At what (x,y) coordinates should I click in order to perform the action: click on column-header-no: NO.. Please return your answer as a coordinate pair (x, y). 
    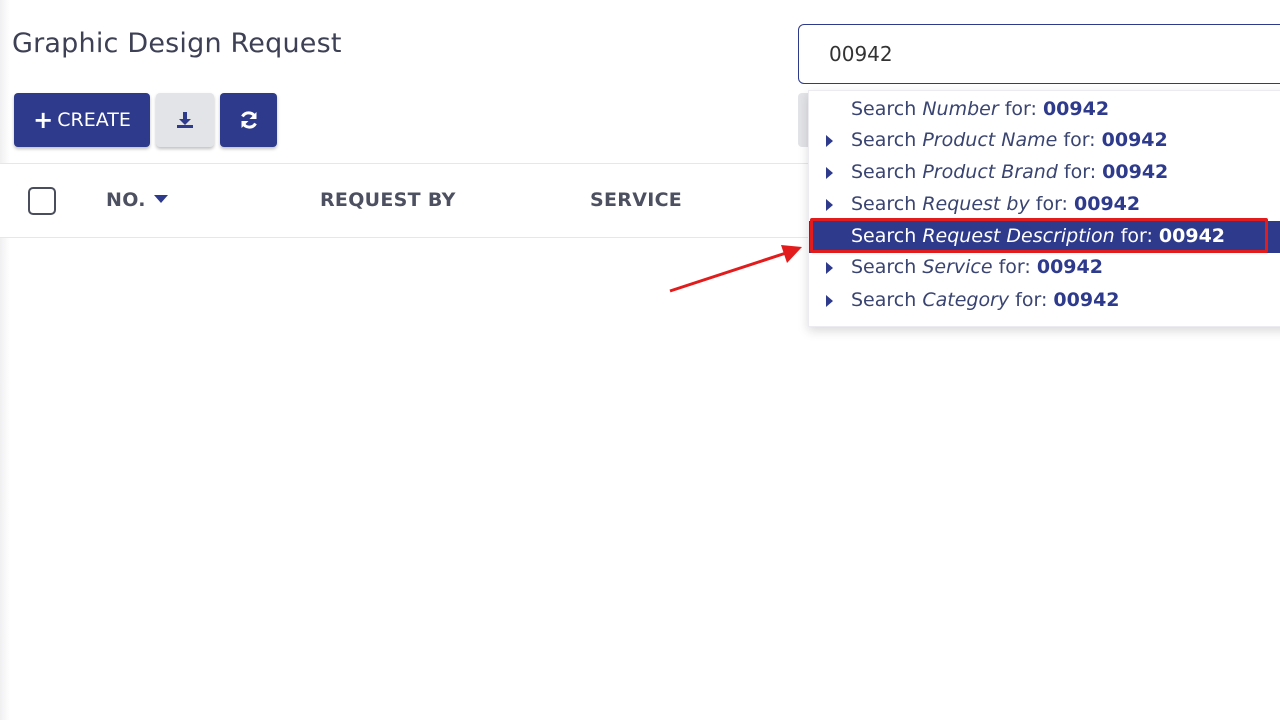
    Looking at the image, I should click on (137, 200).